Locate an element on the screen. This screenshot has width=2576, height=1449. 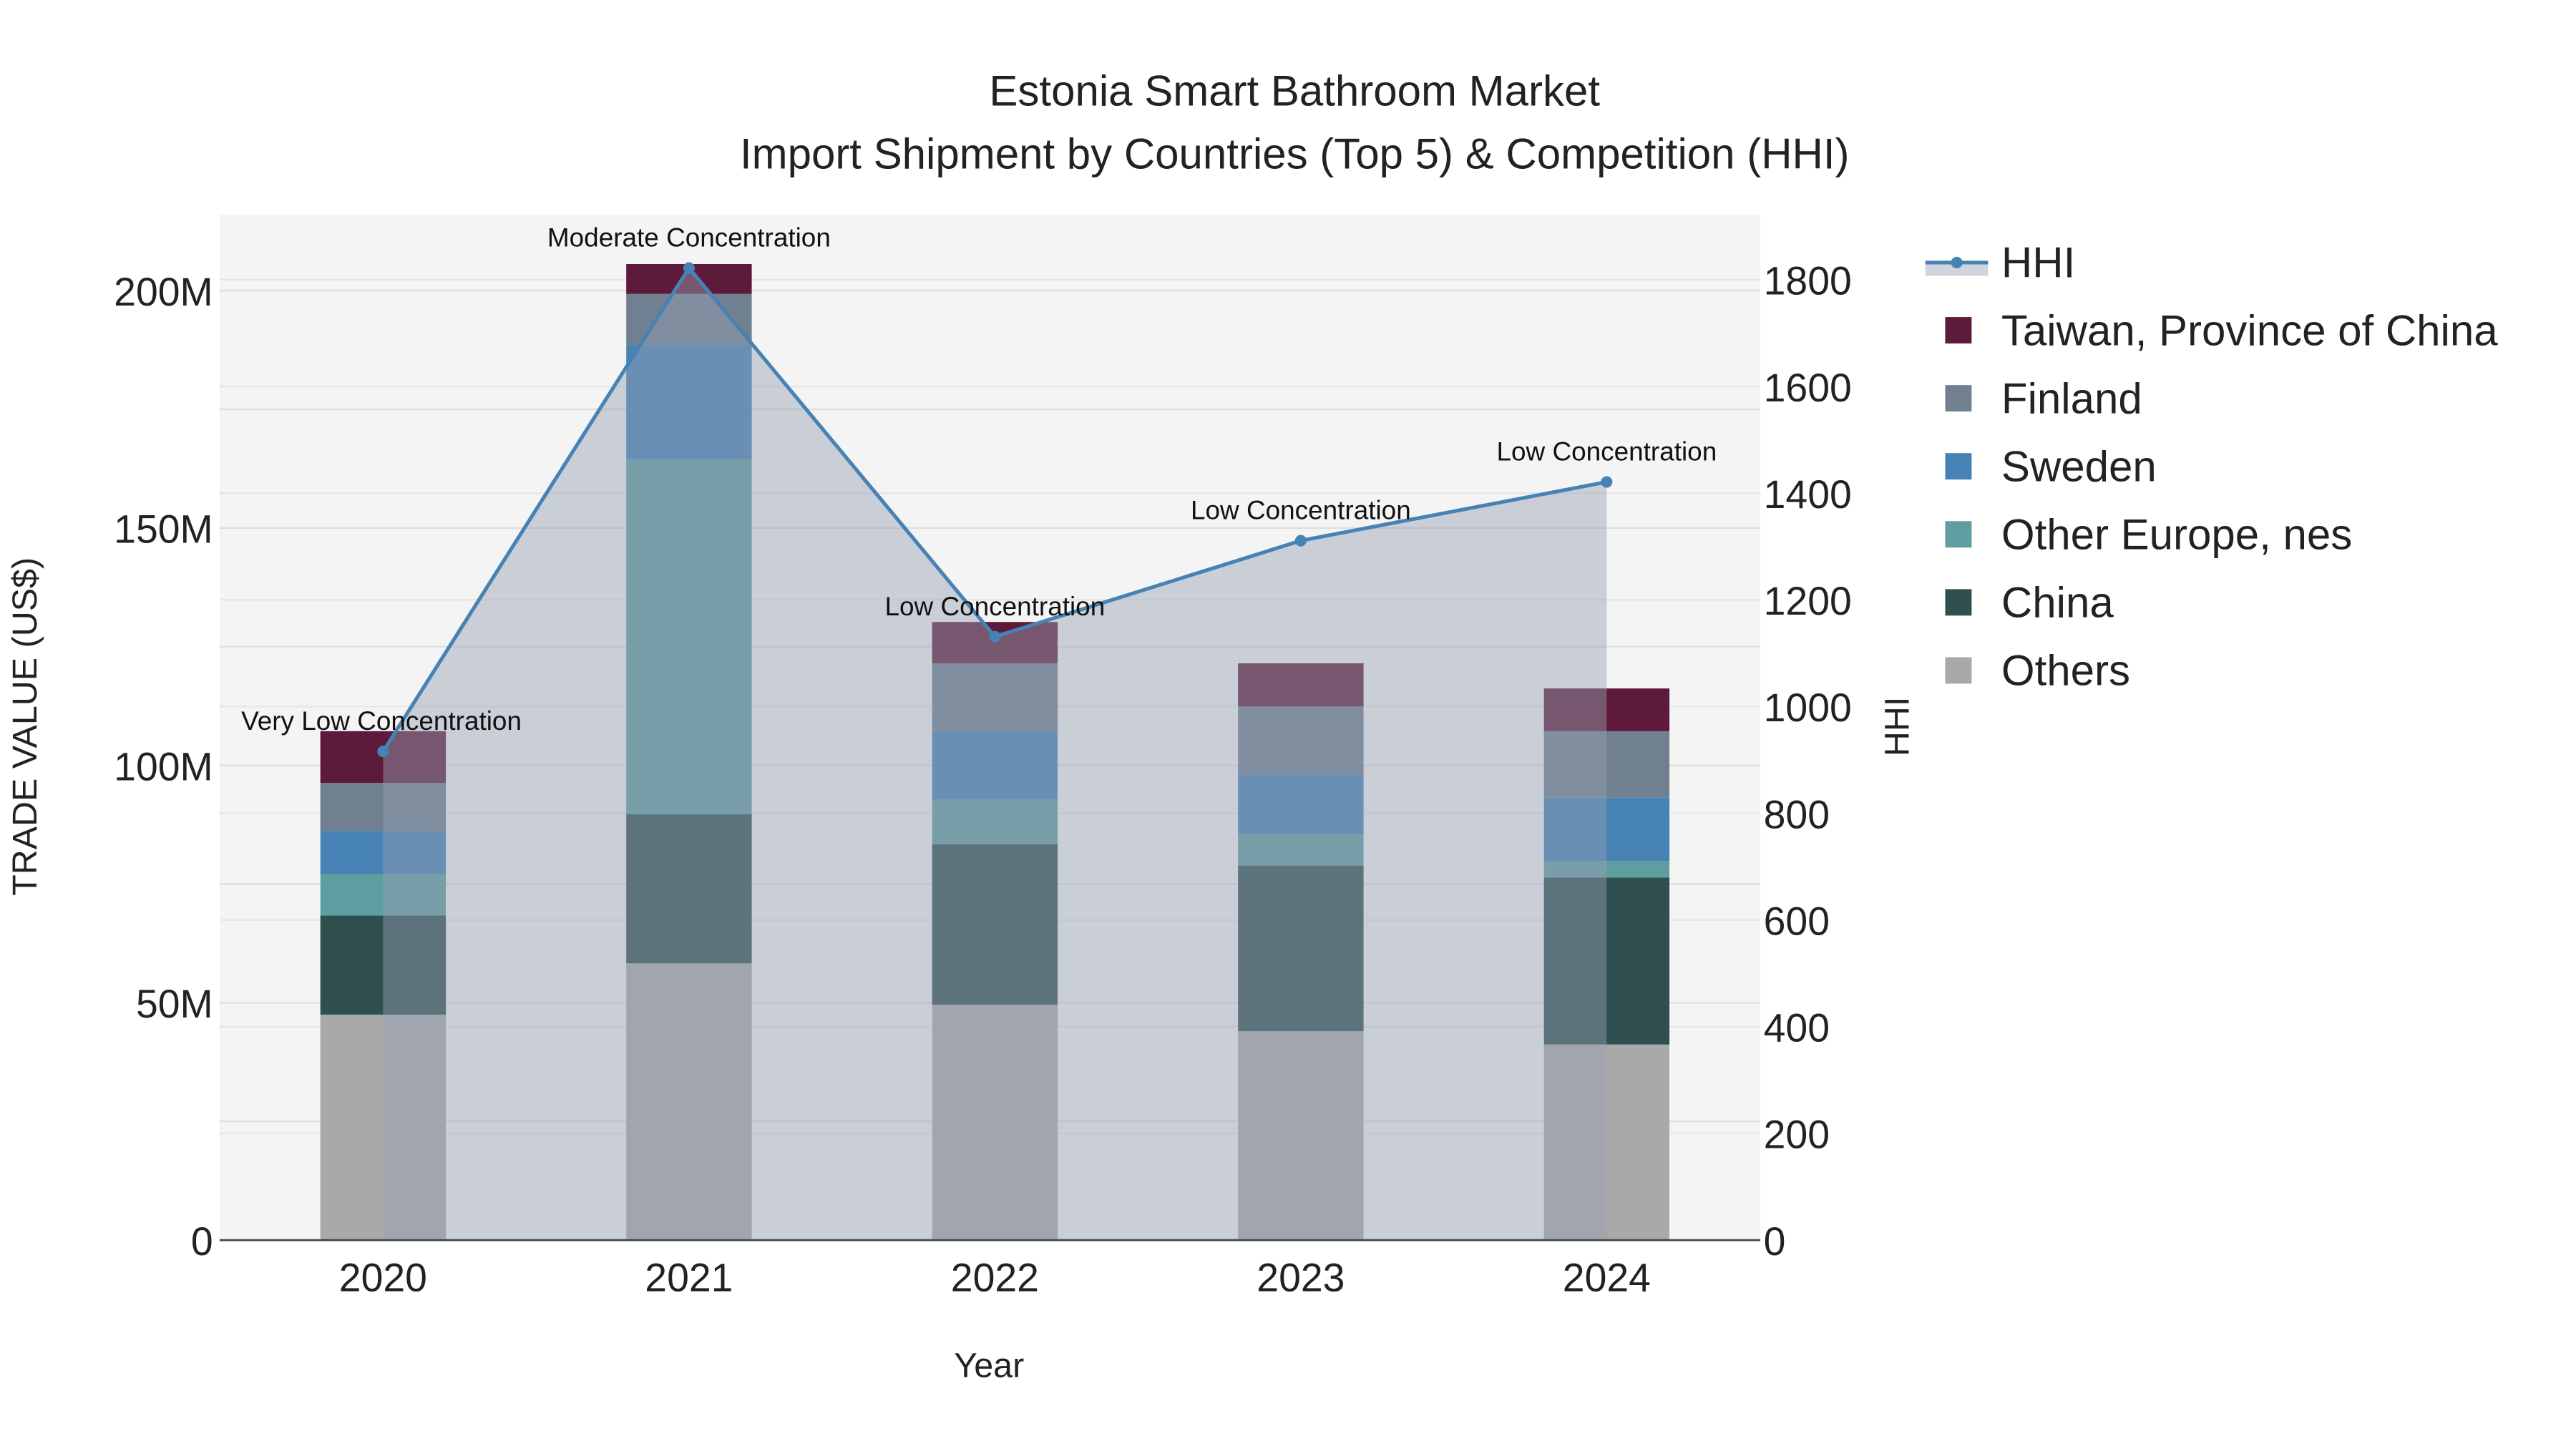
chart-title: Estonia Smart Bathroom Market is located at coordinates (1294, 91).